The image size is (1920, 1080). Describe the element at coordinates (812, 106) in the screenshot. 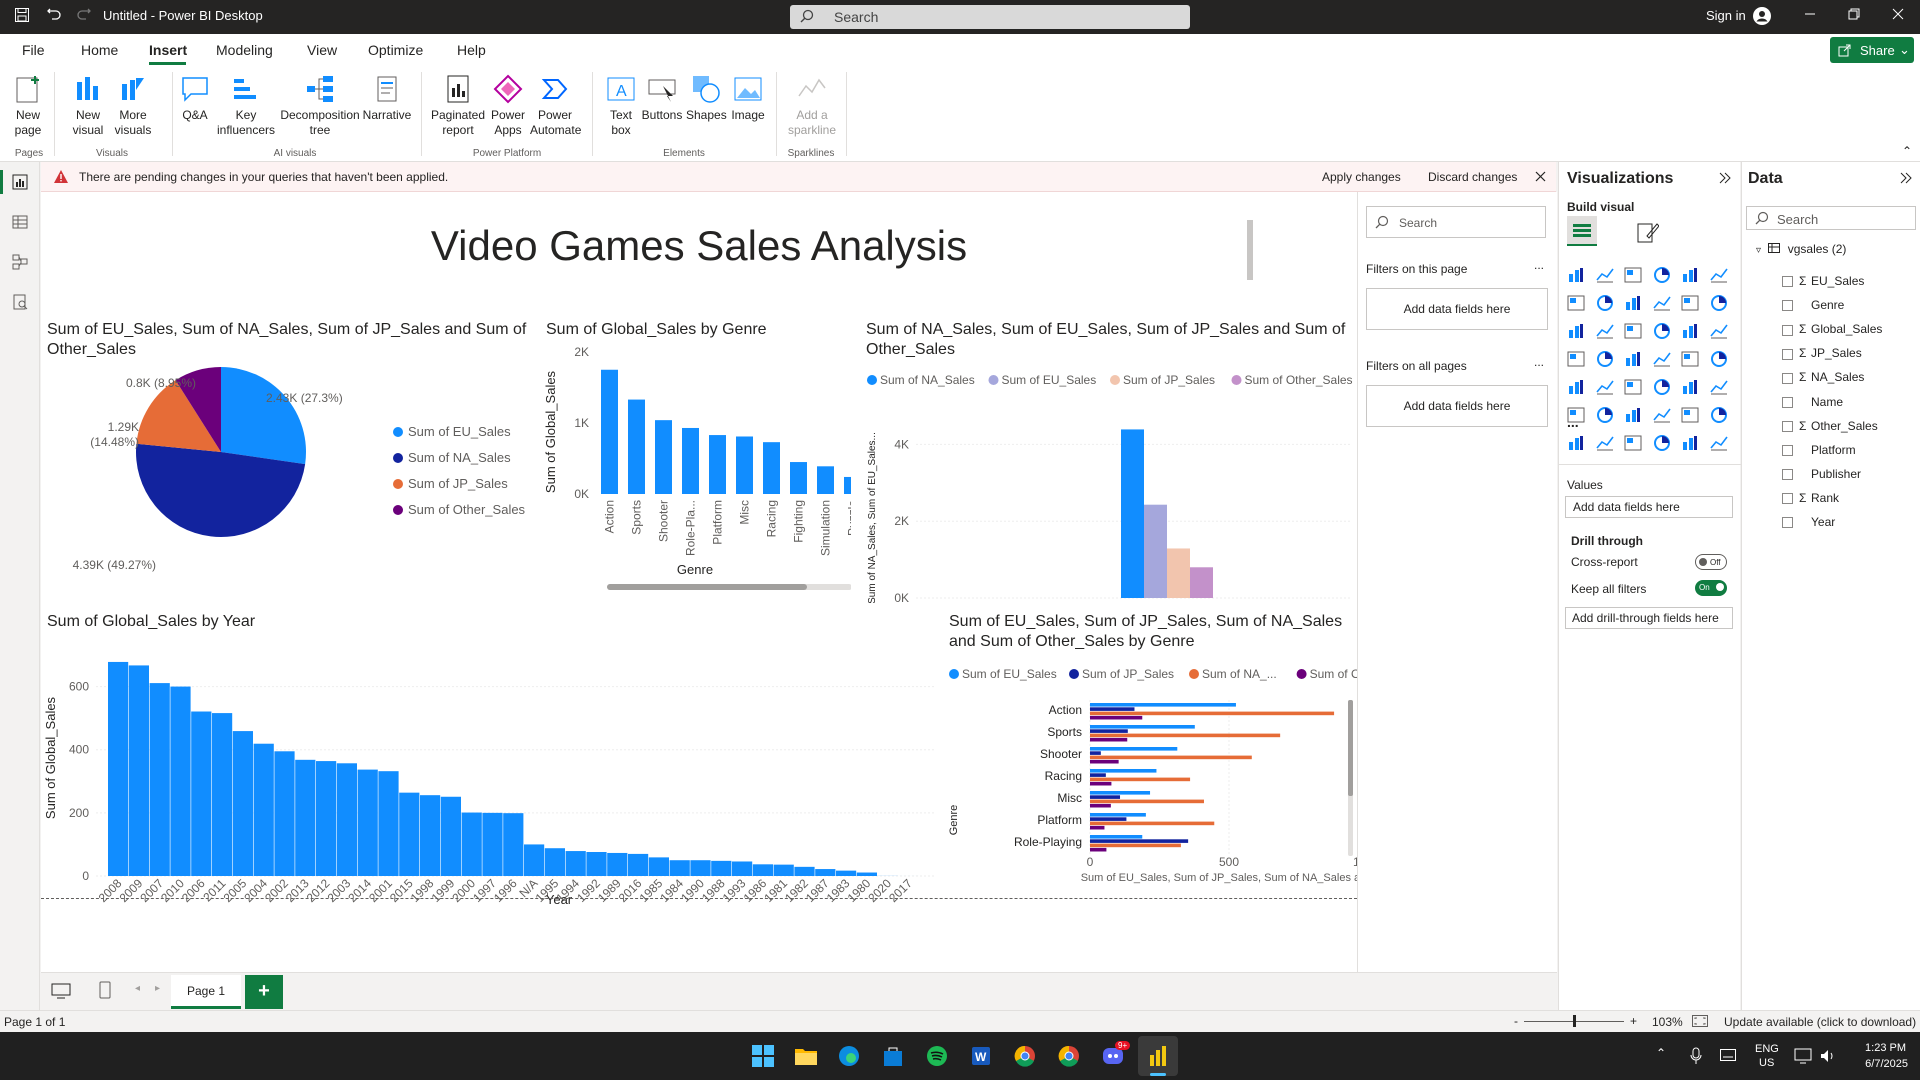

I see `add-sparkline-button: Add a sparkline` at that location.